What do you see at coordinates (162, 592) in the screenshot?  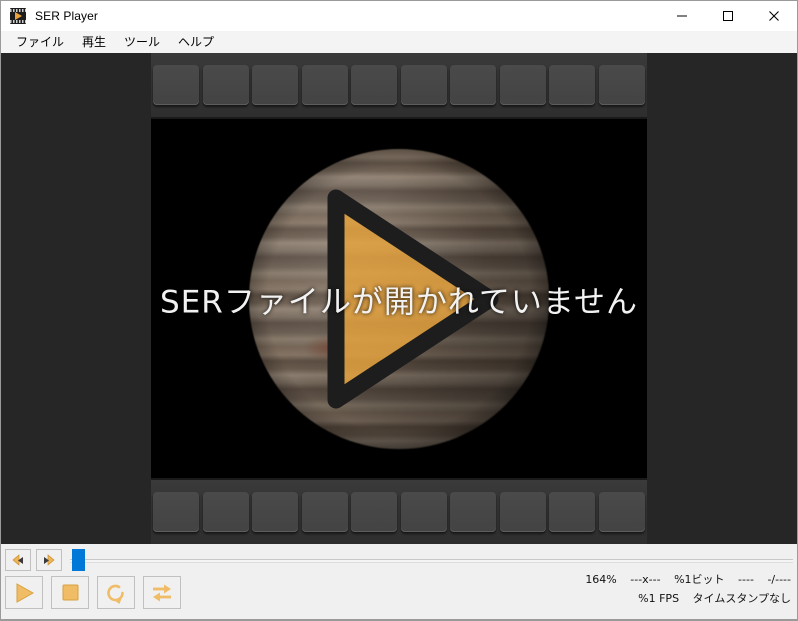 I see `bounce-button` at bounding box center [162, 592].